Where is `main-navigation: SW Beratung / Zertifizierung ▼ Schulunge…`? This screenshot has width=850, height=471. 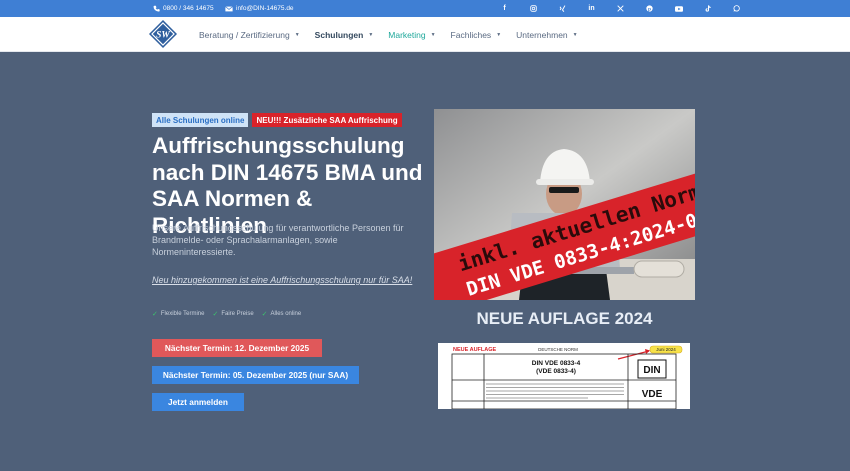
main-navigation: SW Beratung / Zertifizierung ▼ Schulunge… is located at coordinates (425, 34).